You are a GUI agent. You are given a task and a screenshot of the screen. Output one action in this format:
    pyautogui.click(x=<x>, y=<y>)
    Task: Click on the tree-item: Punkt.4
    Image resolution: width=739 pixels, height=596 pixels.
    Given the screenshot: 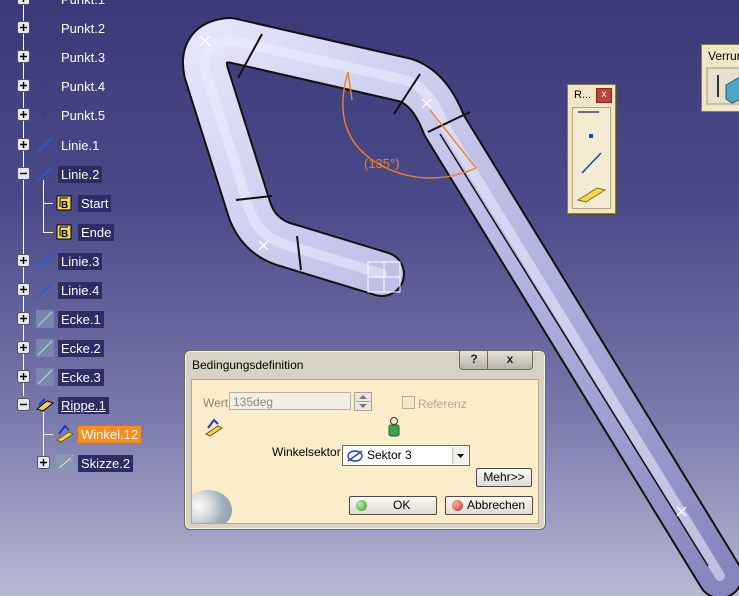 What is the action you would take?
    pyautogui.click(x=83, y=86)
    